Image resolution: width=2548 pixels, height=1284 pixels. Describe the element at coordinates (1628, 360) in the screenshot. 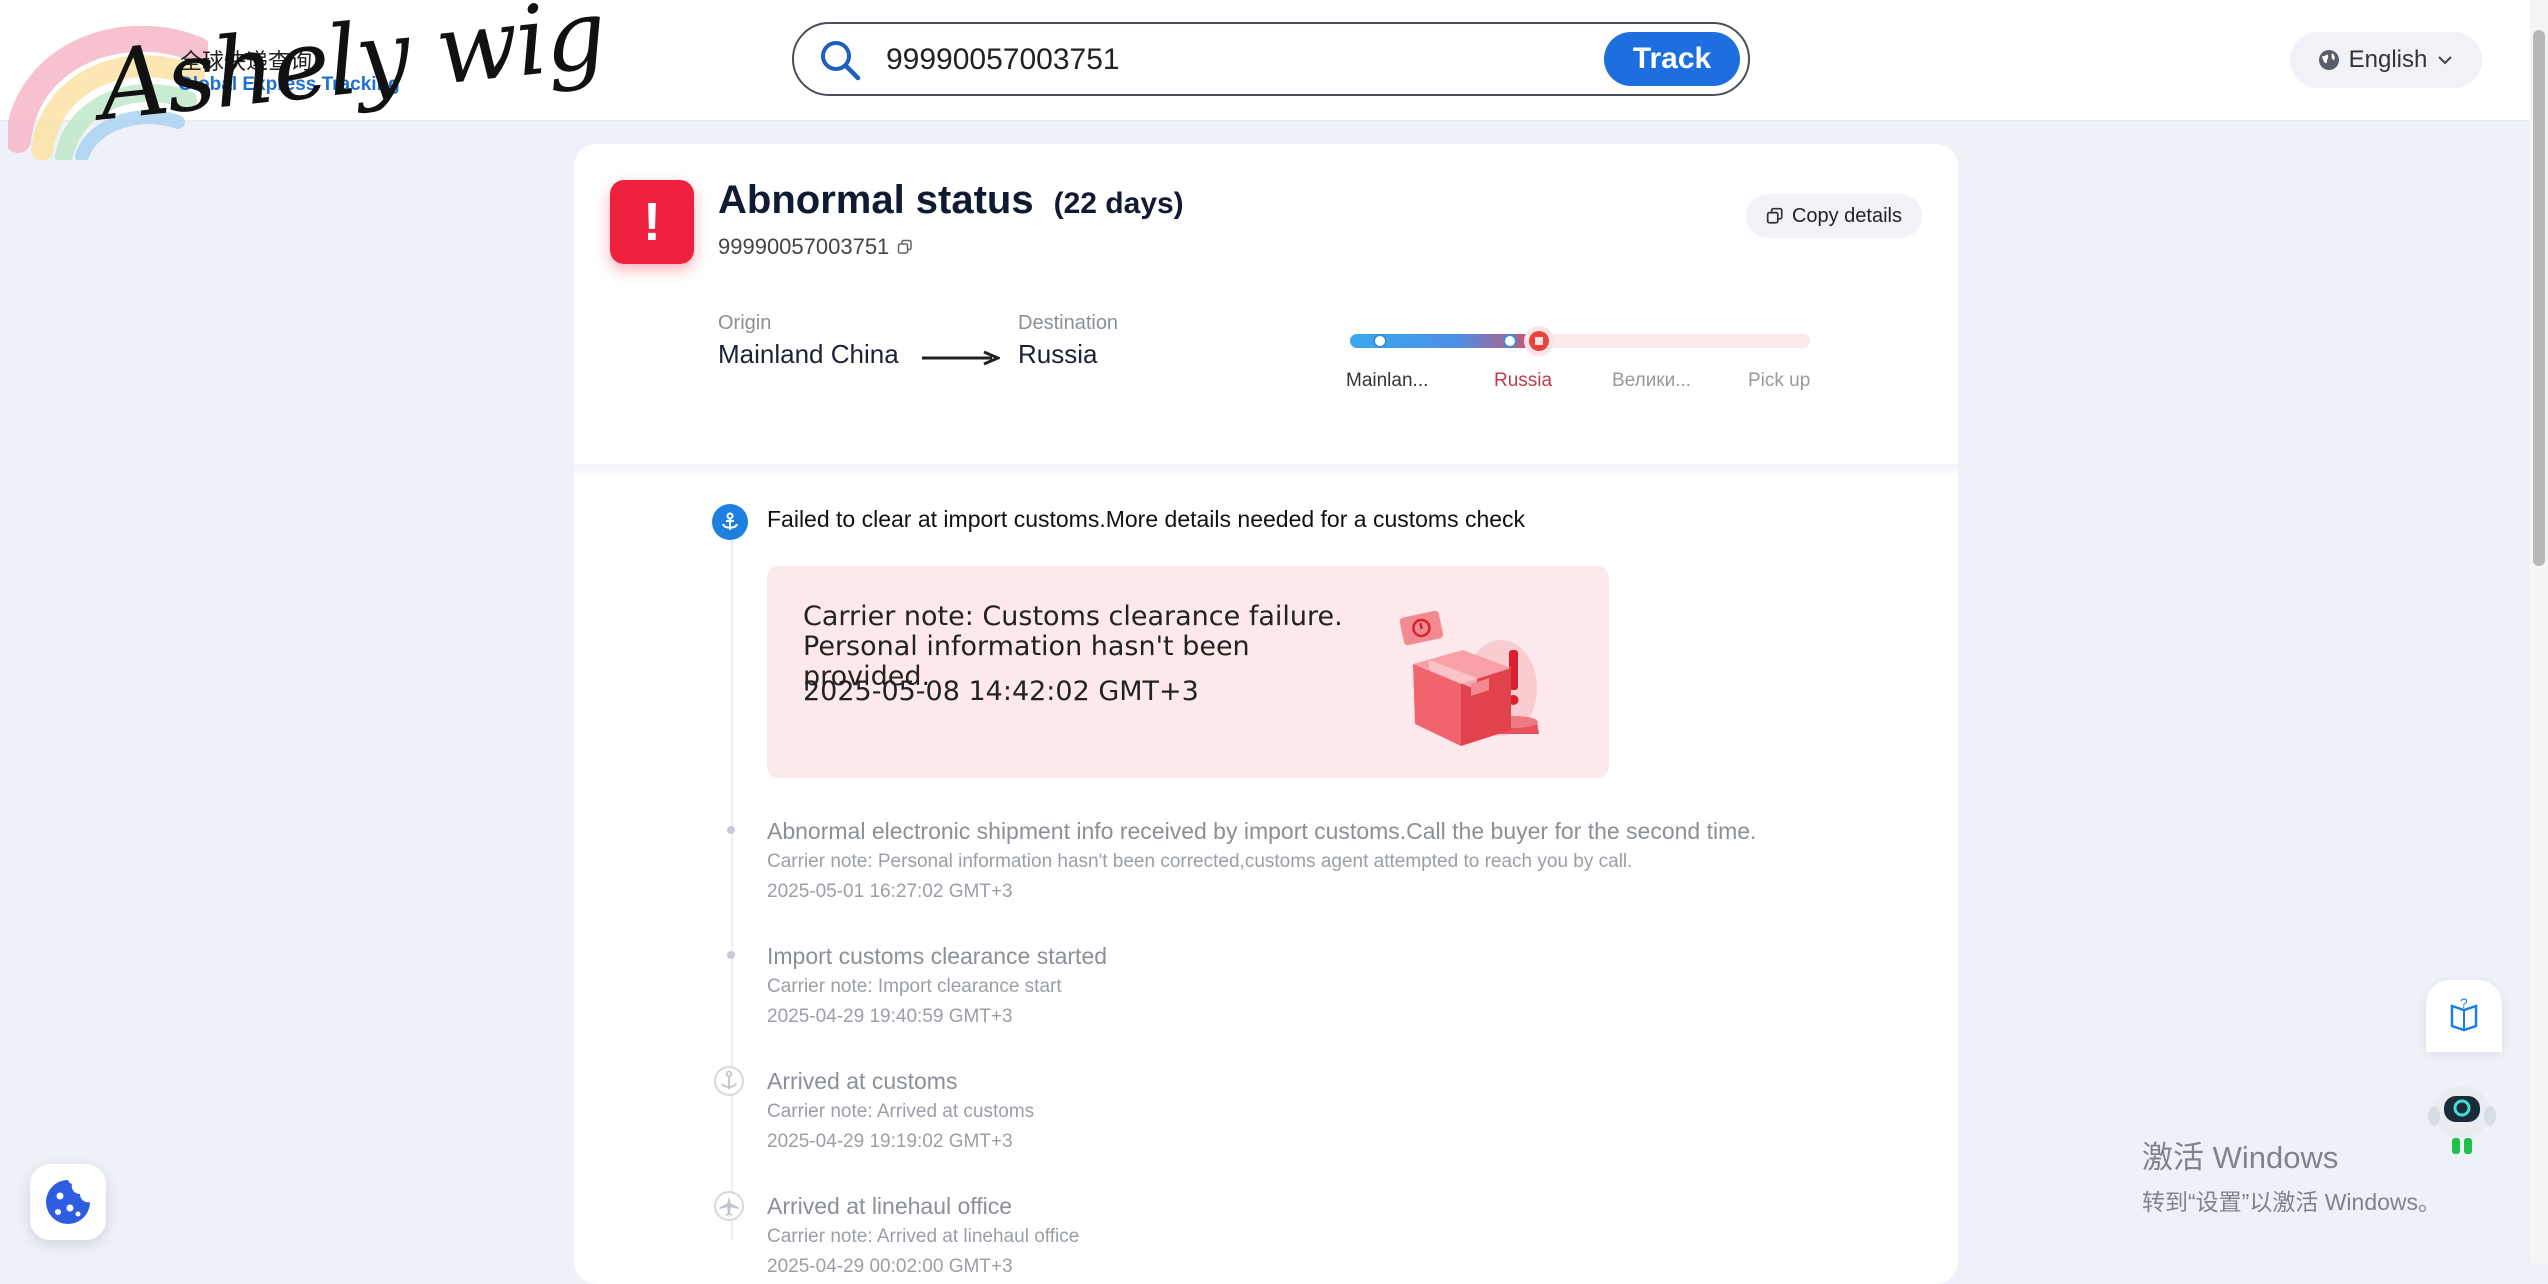

I see `shipment-progress: Mainlan... Russia Велики... Pick up` at that location.